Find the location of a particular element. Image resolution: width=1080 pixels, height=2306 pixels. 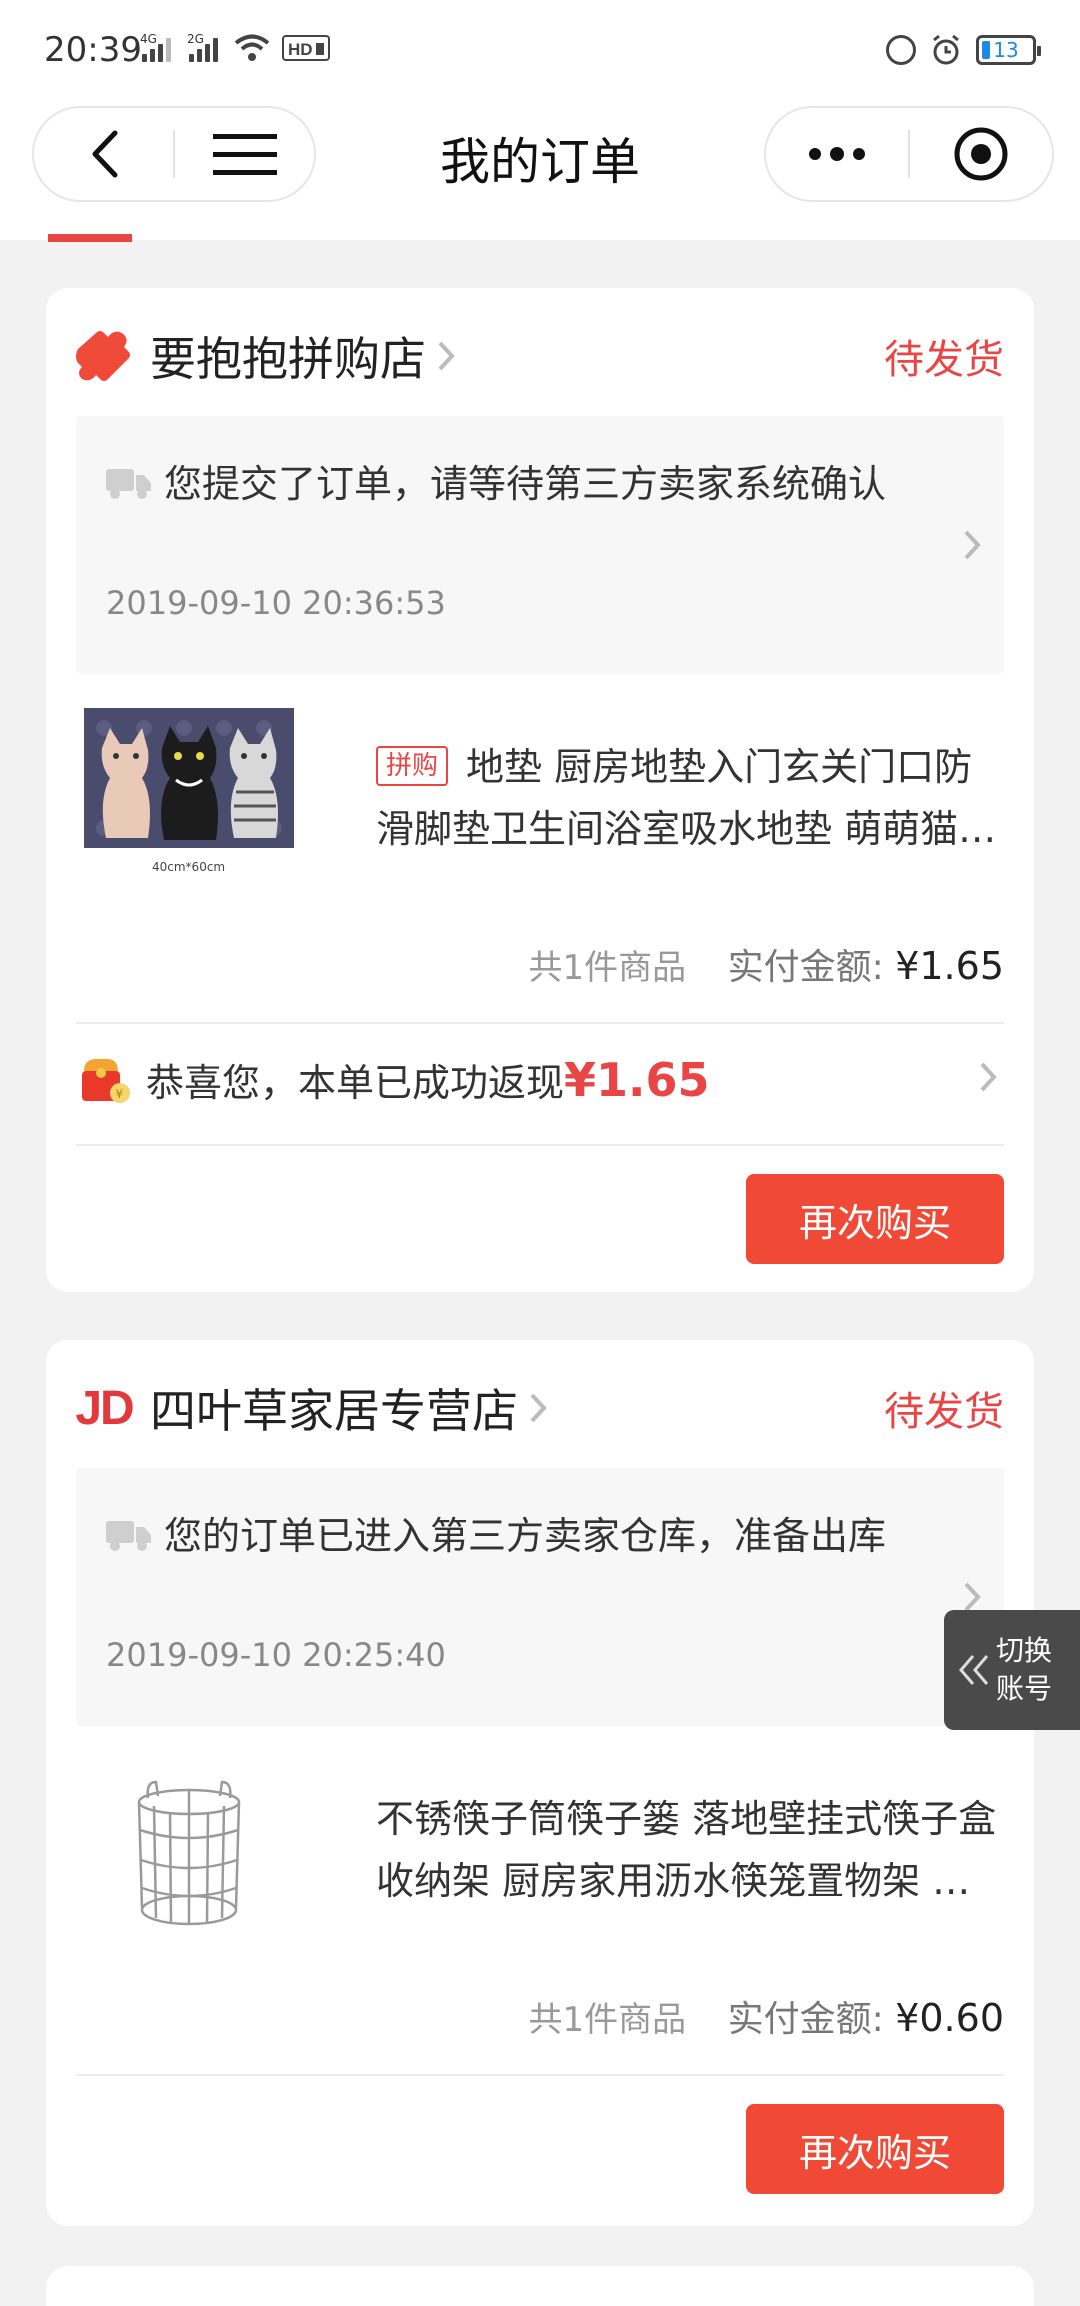

switch-account-label: 切换 账号 is located at coordinates (1024, 1669).